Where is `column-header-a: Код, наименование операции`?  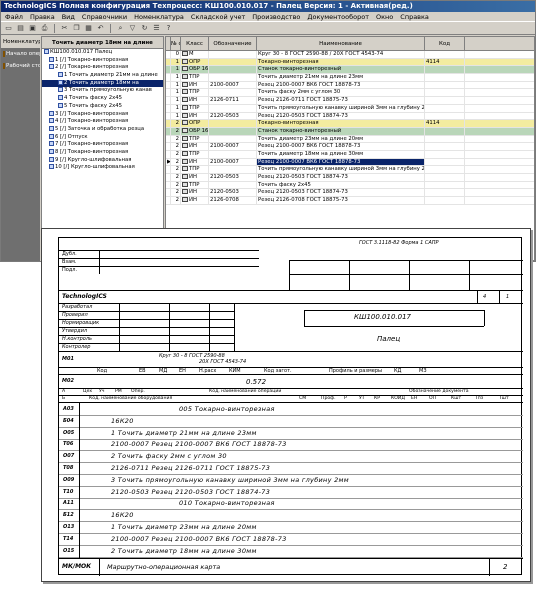 column-header-a: Код, наименование операции is located at coordinates (245, 391).